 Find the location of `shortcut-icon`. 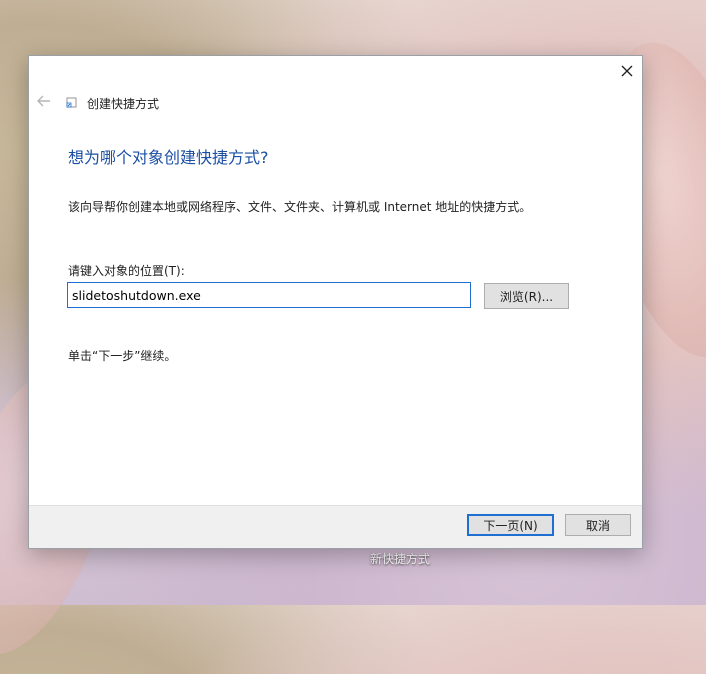

shortcut-icon is located at coordinates (71, 102).